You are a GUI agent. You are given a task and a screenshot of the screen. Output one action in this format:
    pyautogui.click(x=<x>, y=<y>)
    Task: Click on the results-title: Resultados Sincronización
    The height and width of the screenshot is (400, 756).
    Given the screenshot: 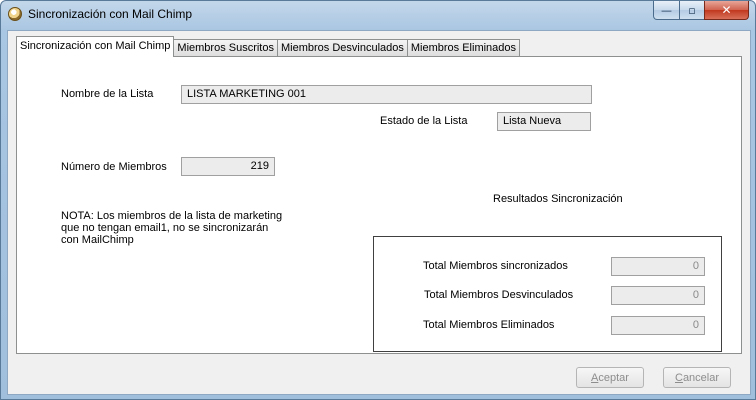 What is the action you would take?
    pyautogui.click(x=558, y=199)
    